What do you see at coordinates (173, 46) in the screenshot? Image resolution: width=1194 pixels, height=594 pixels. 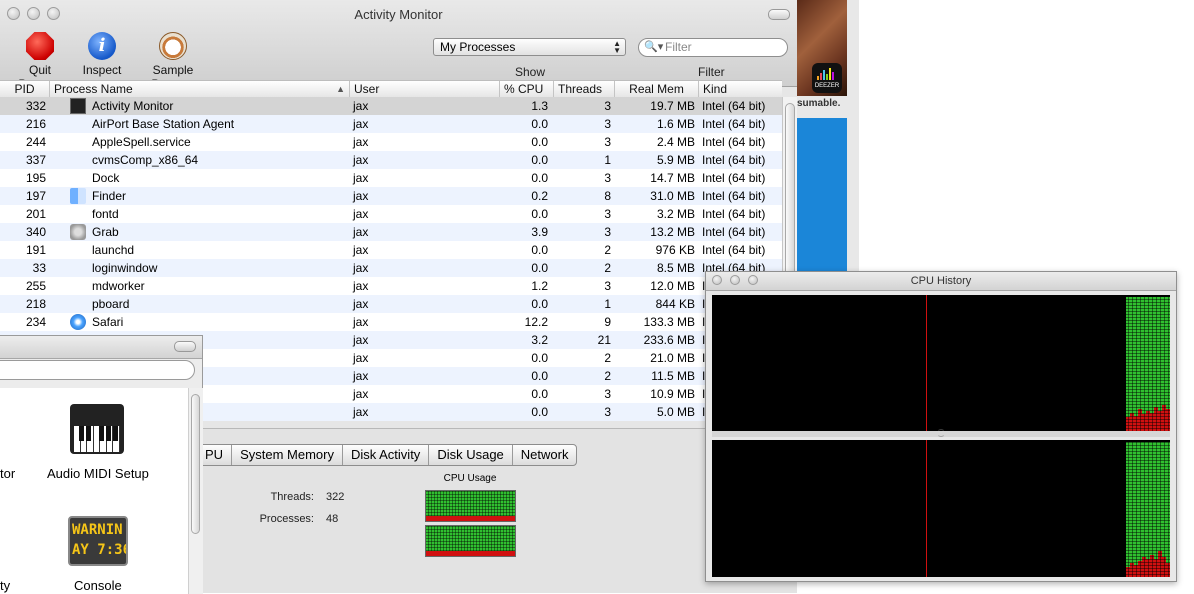 I see `stopwatch-icon` at bounding box center [173, 46].